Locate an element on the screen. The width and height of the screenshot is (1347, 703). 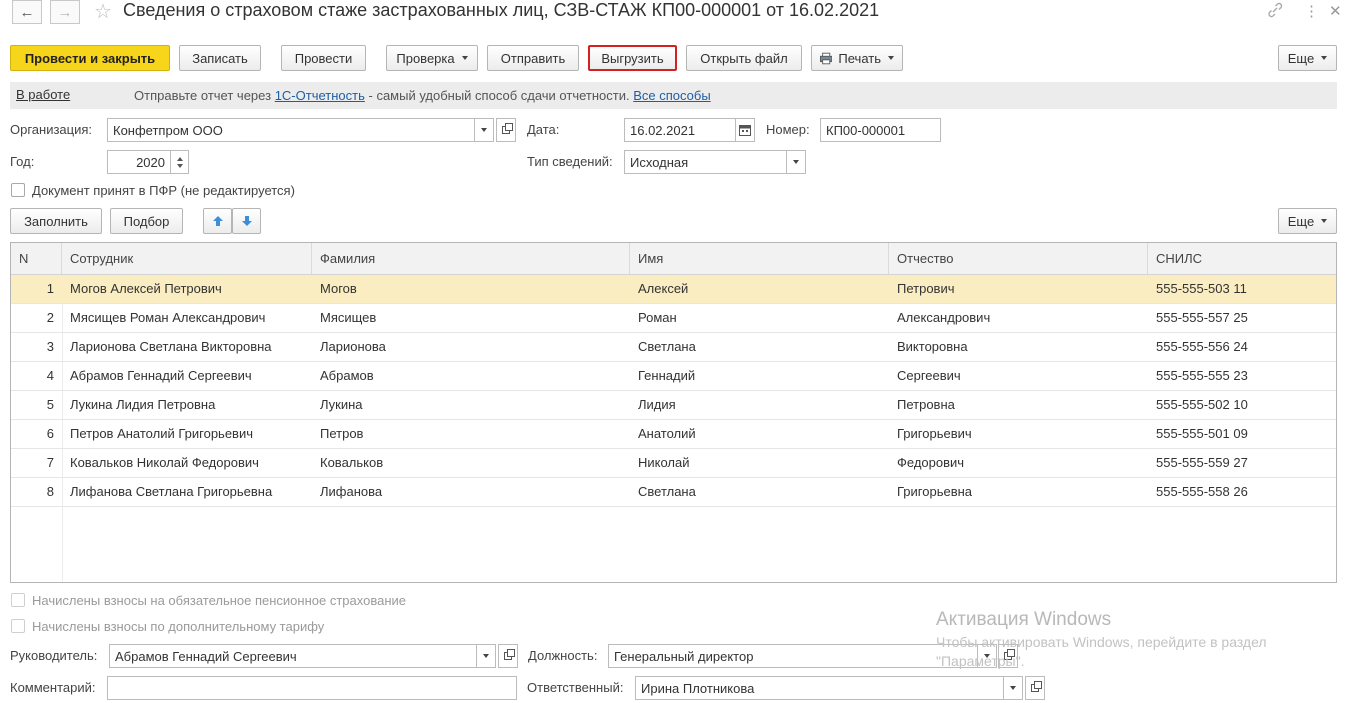
position-label: Должность: is located at coordinates (563, 655).